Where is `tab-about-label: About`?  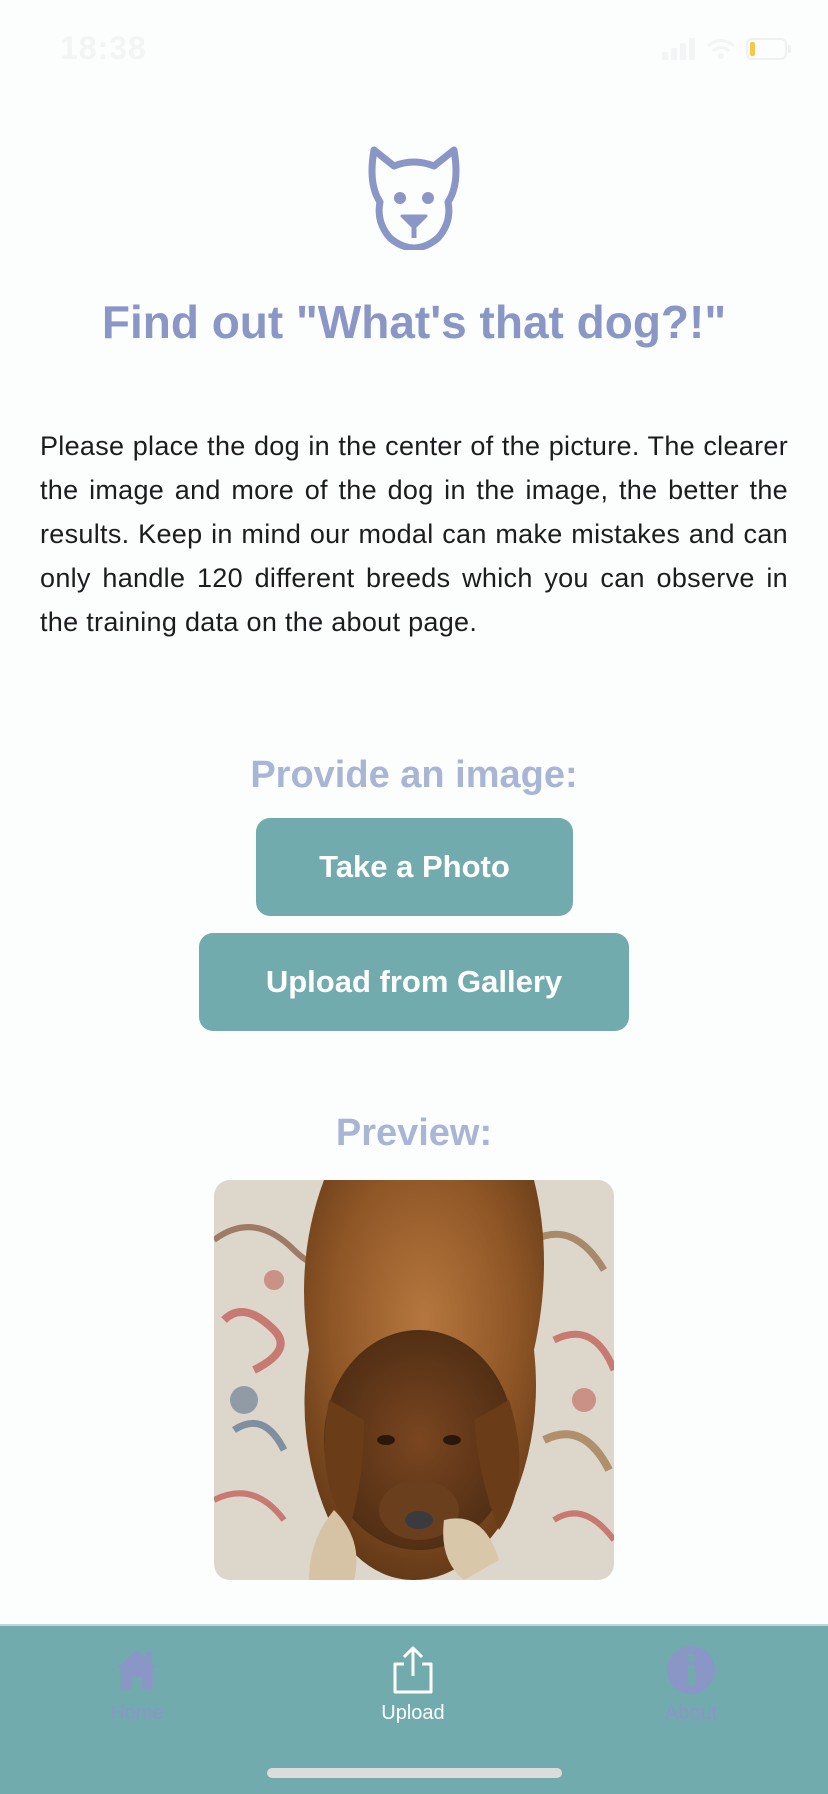
tab-about-label: About is located at coordinates (691, 1713).